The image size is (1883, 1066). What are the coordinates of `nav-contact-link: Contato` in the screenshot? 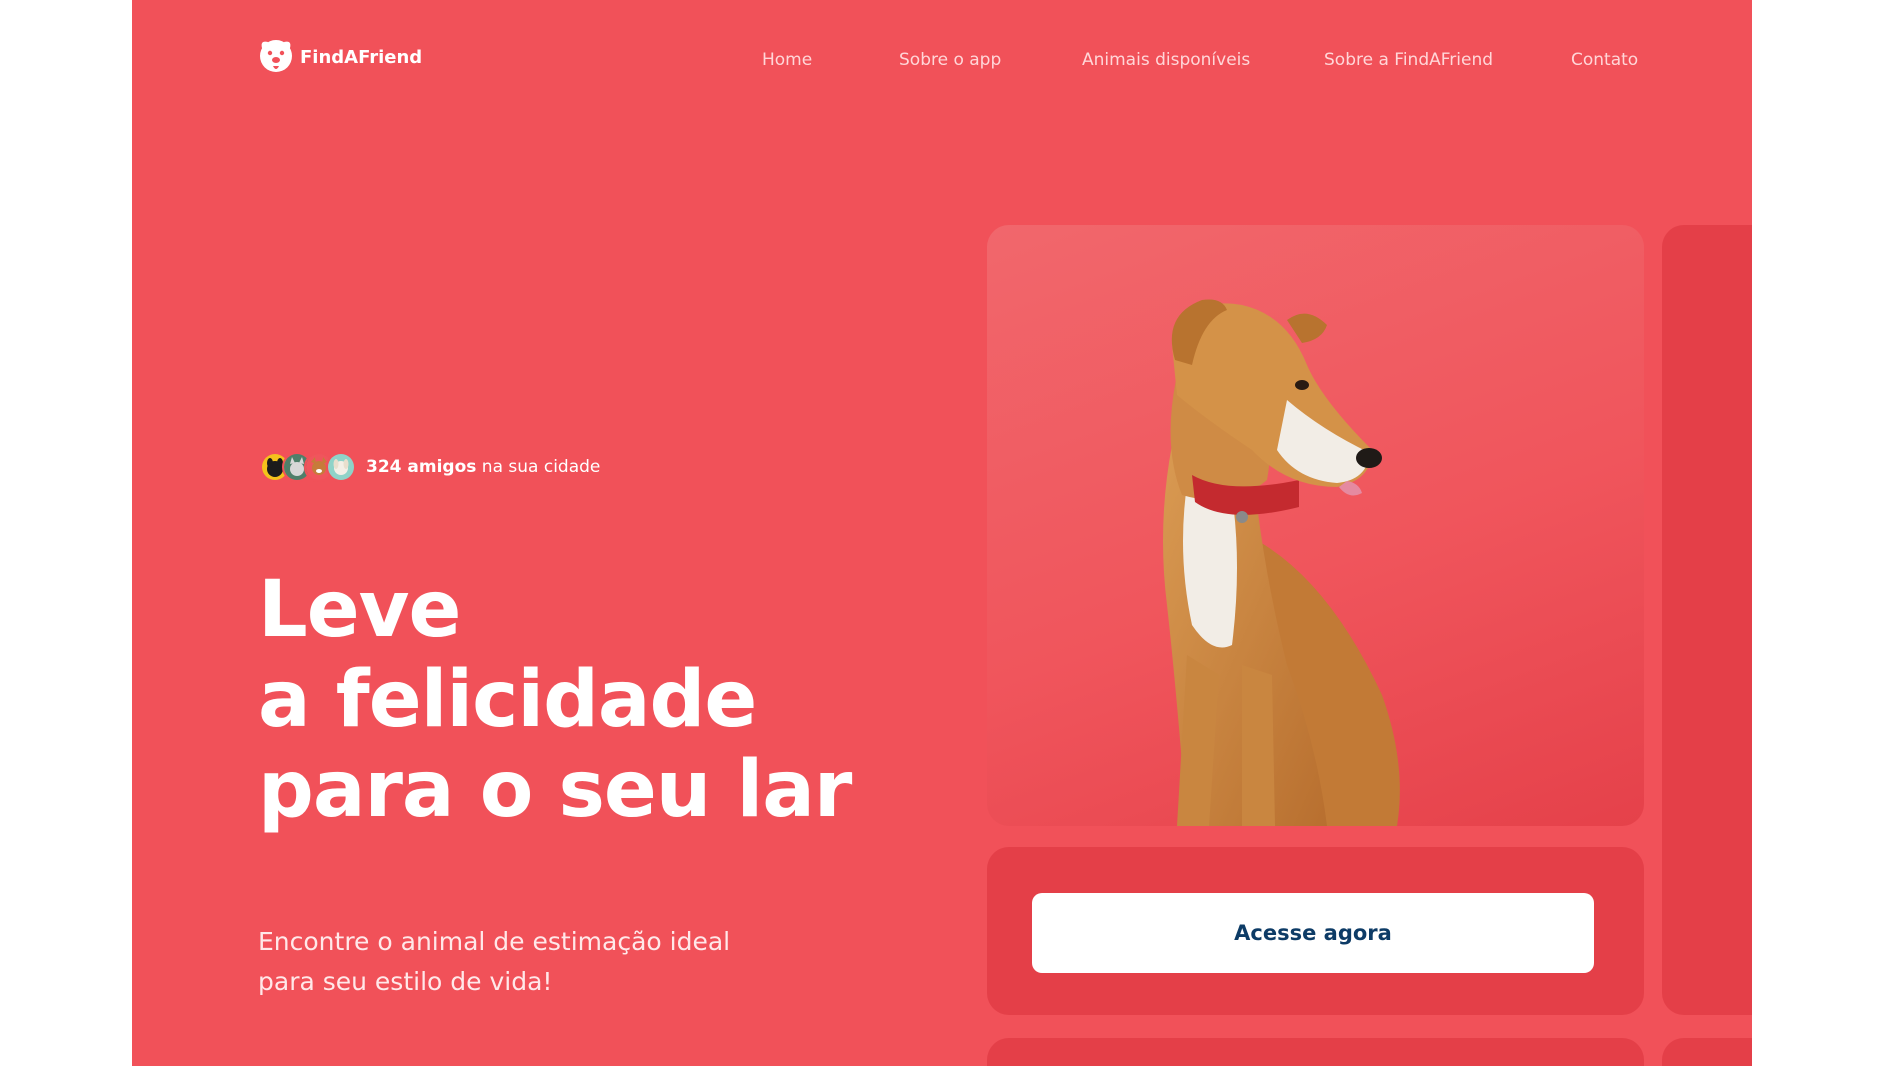 It's located at (1604, 60).